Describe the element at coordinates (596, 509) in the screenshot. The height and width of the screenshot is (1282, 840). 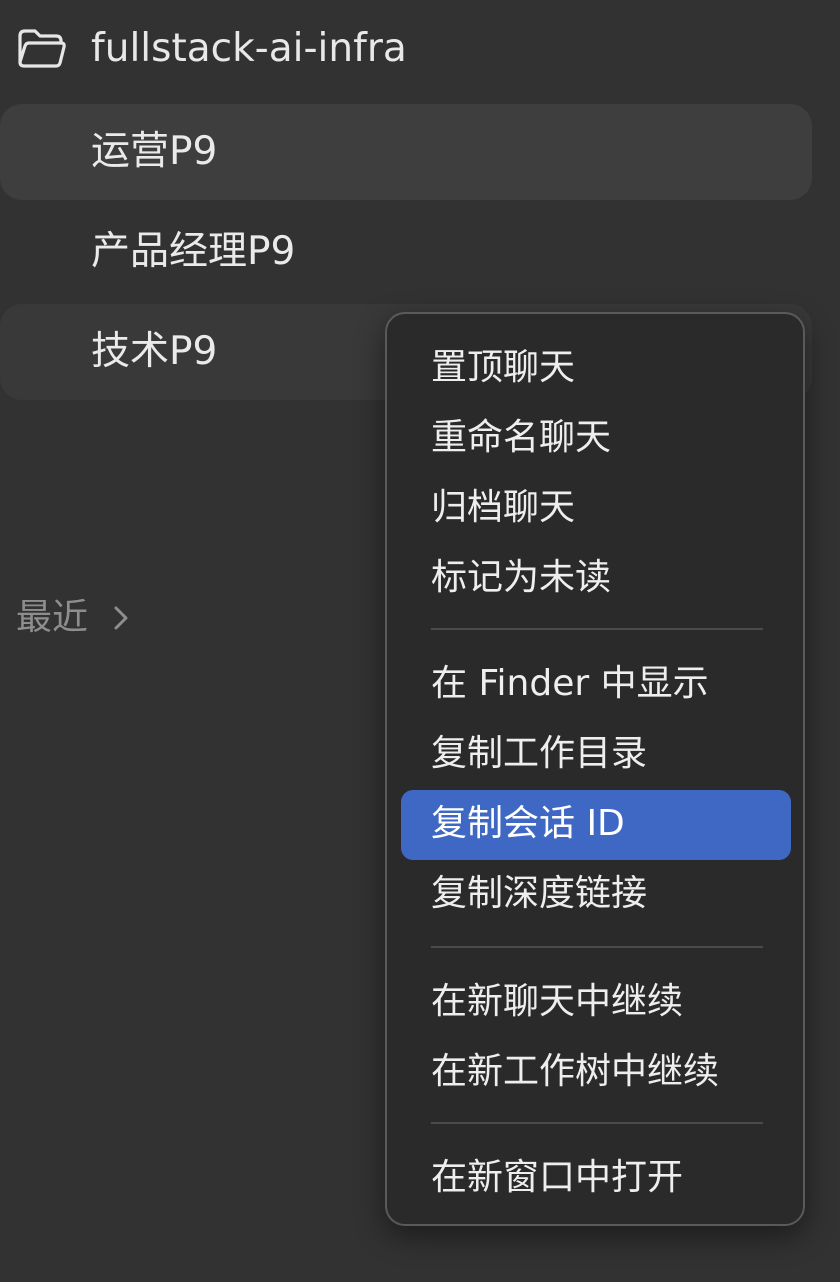
I see `menu-item-archive-chat: 归档聊天` at that location.